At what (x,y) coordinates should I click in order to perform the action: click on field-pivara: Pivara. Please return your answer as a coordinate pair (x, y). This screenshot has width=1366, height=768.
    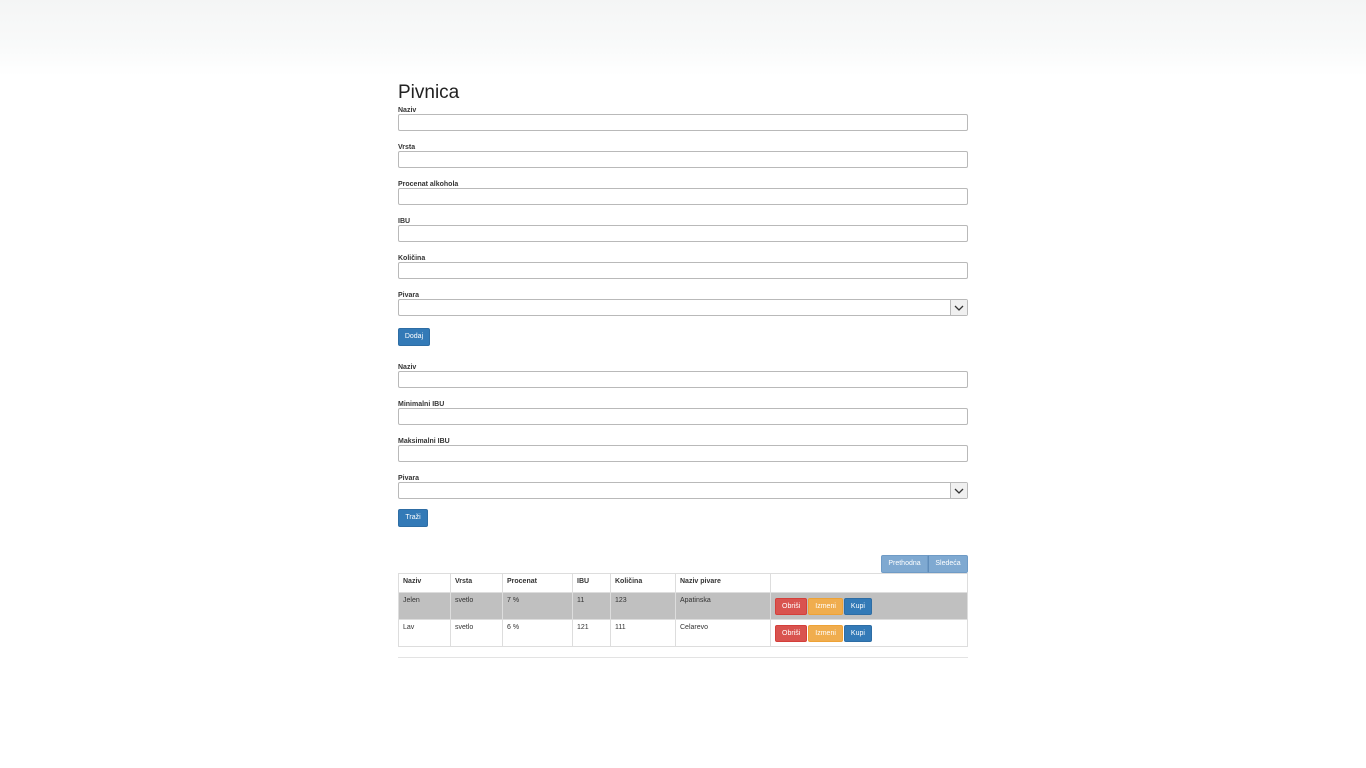
    Looking at the image, I should click on (683, 309).